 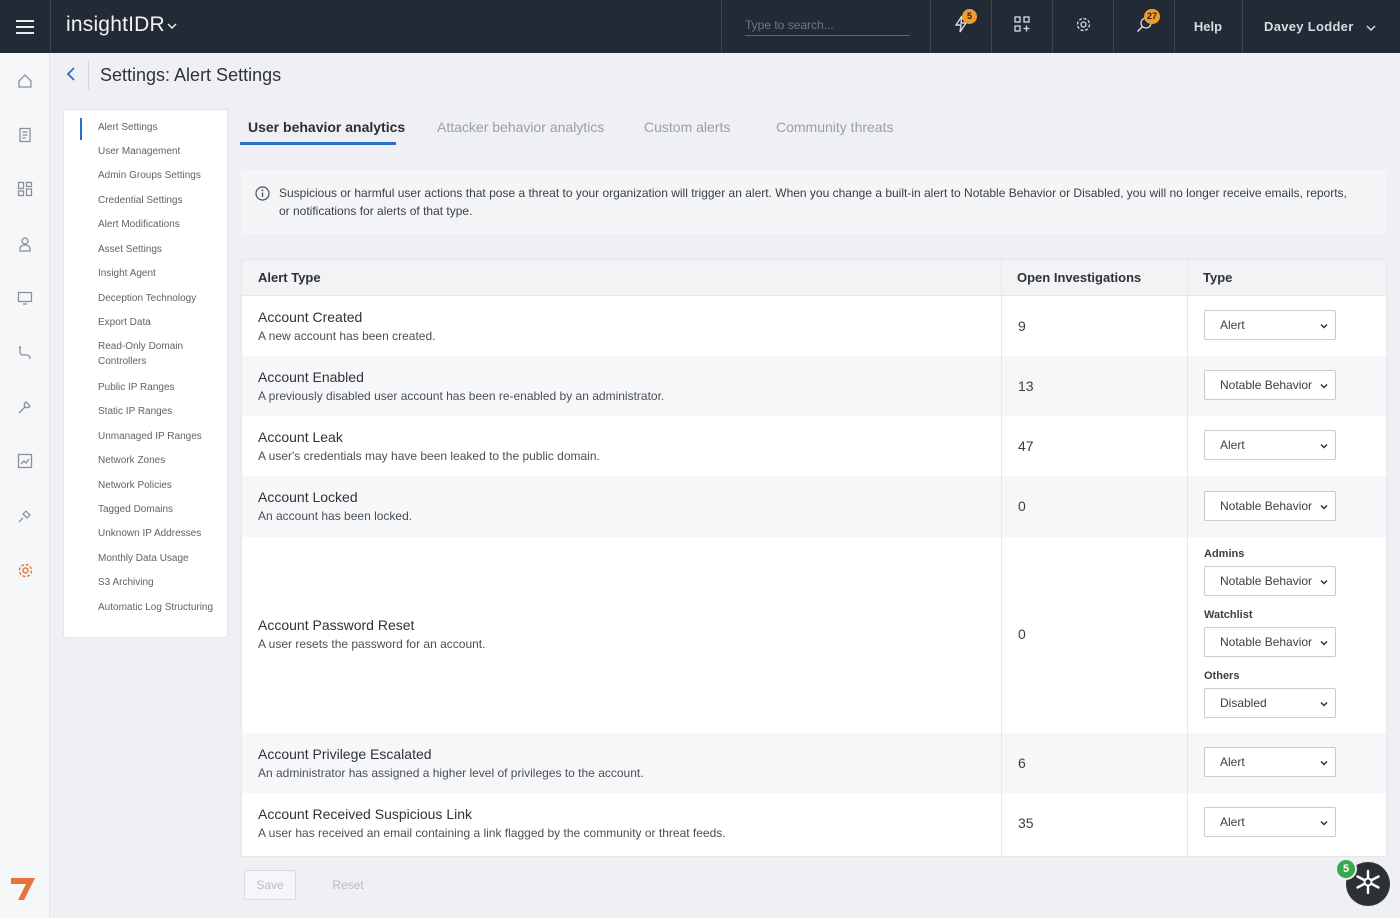 What do you see at coordinates (160, 151) in the screenshot?
I see `settings-nav-item-user-management: User Management` at bounding box center [160, 151].